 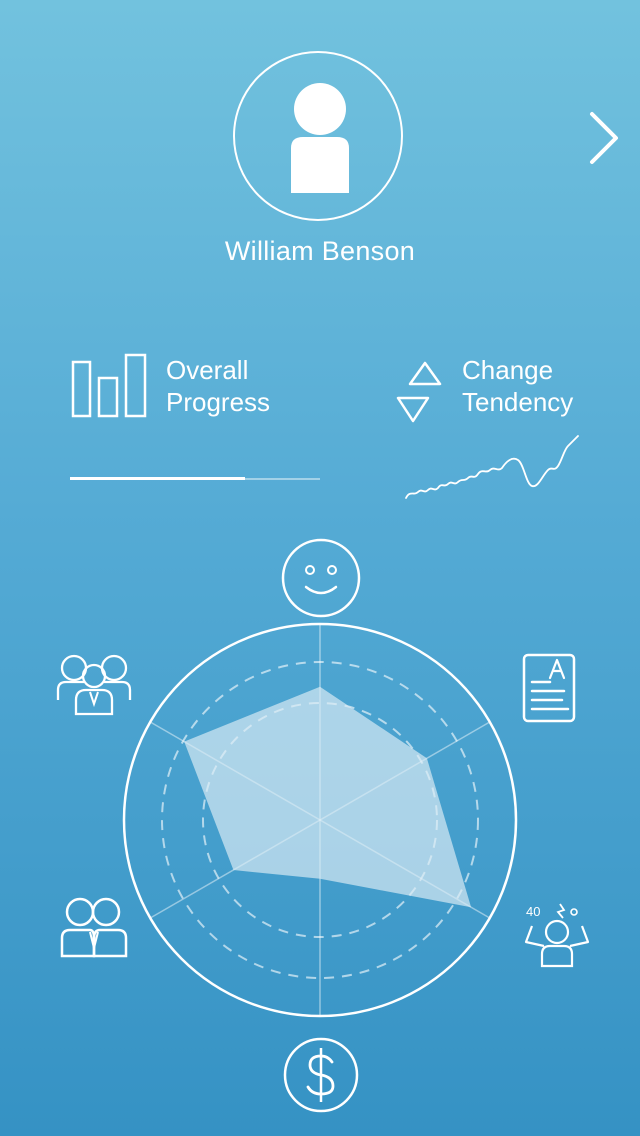 I want to click on happiness-axis, so click(x=321, y=578).